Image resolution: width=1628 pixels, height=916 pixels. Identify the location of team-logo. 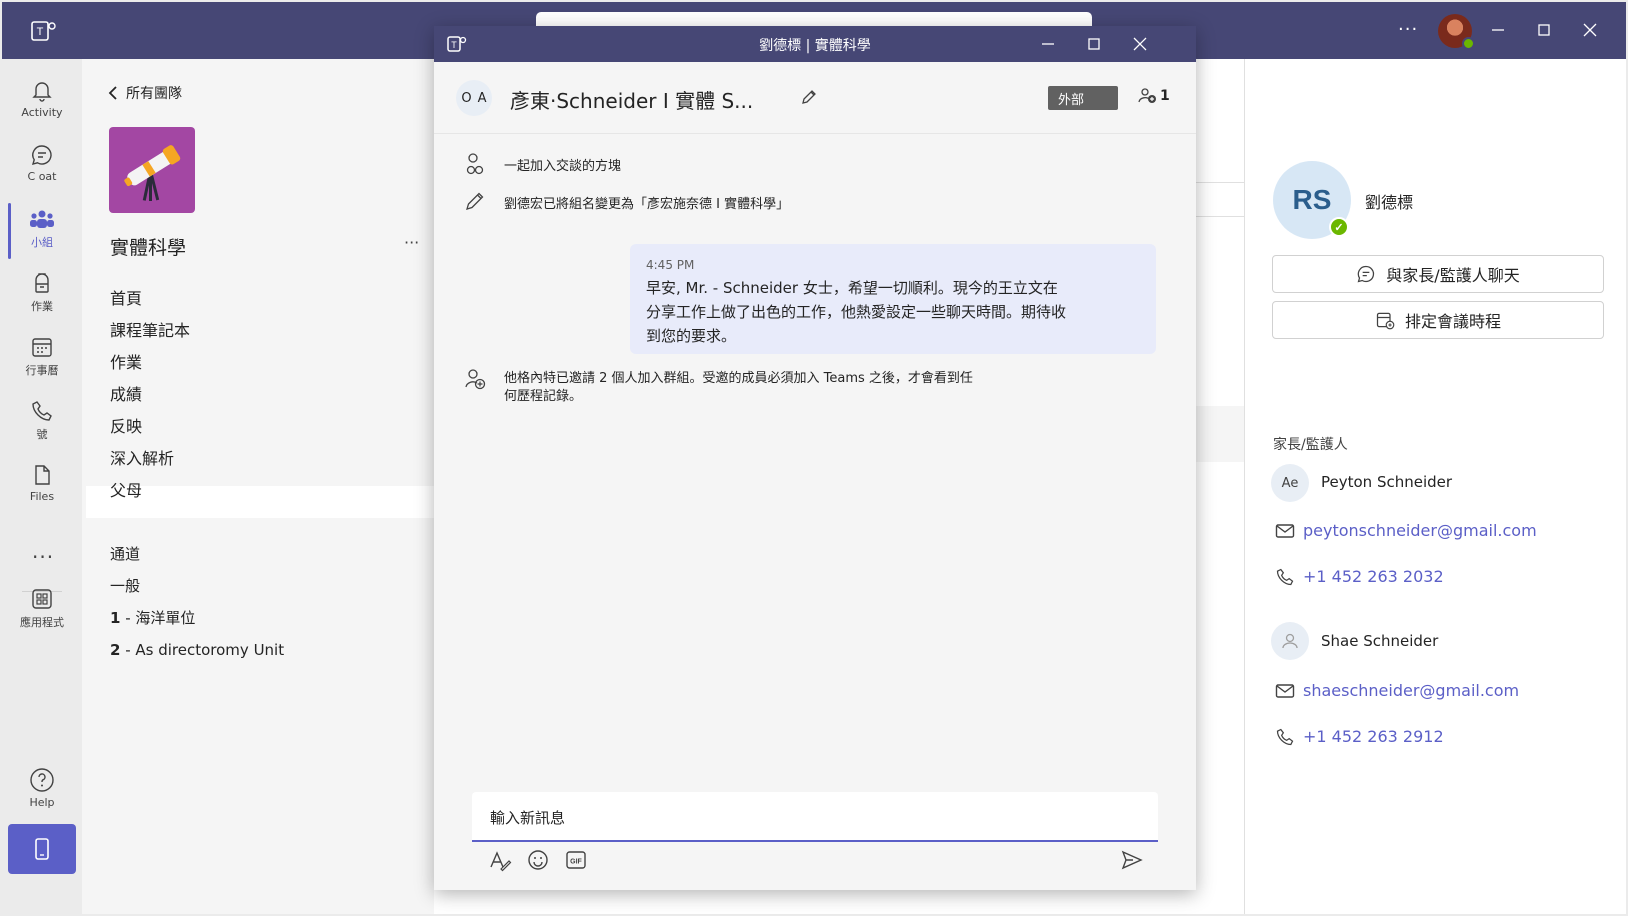
(152, 170).